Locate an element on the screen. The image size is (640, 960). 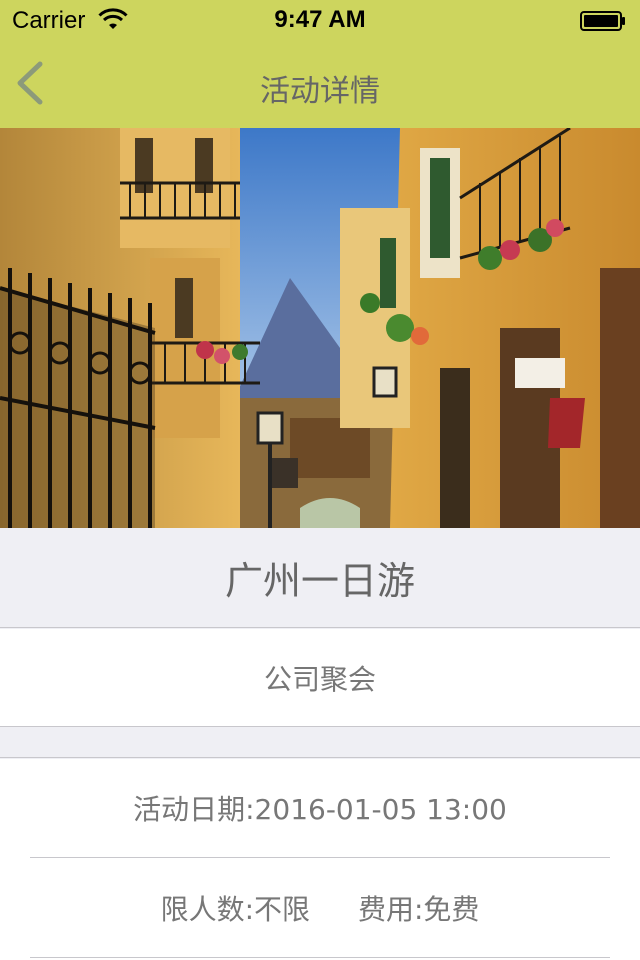
activity-date: 活动日期:2016-01-05 13:00 is located at coordinates (320, 809).